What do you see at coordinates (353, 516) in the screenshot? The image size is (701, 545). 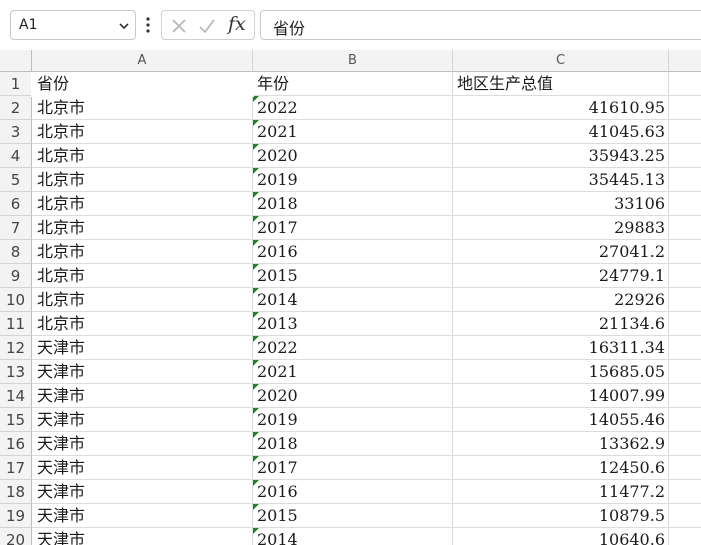 I see `cell-year: 2015` at bounding box center [353, 516].